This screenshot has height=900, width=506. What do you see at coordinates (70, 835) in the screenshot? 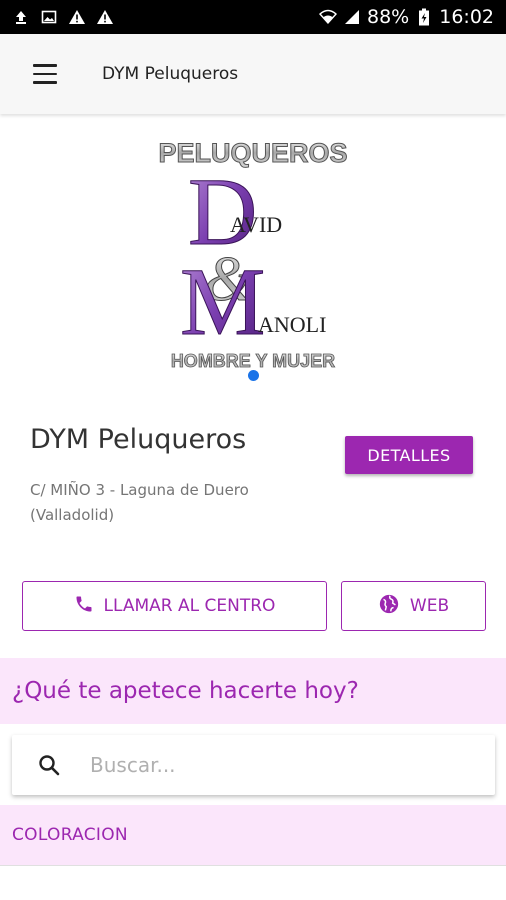
I see `category-label: COLORACION` at bounding box center [70, 835].